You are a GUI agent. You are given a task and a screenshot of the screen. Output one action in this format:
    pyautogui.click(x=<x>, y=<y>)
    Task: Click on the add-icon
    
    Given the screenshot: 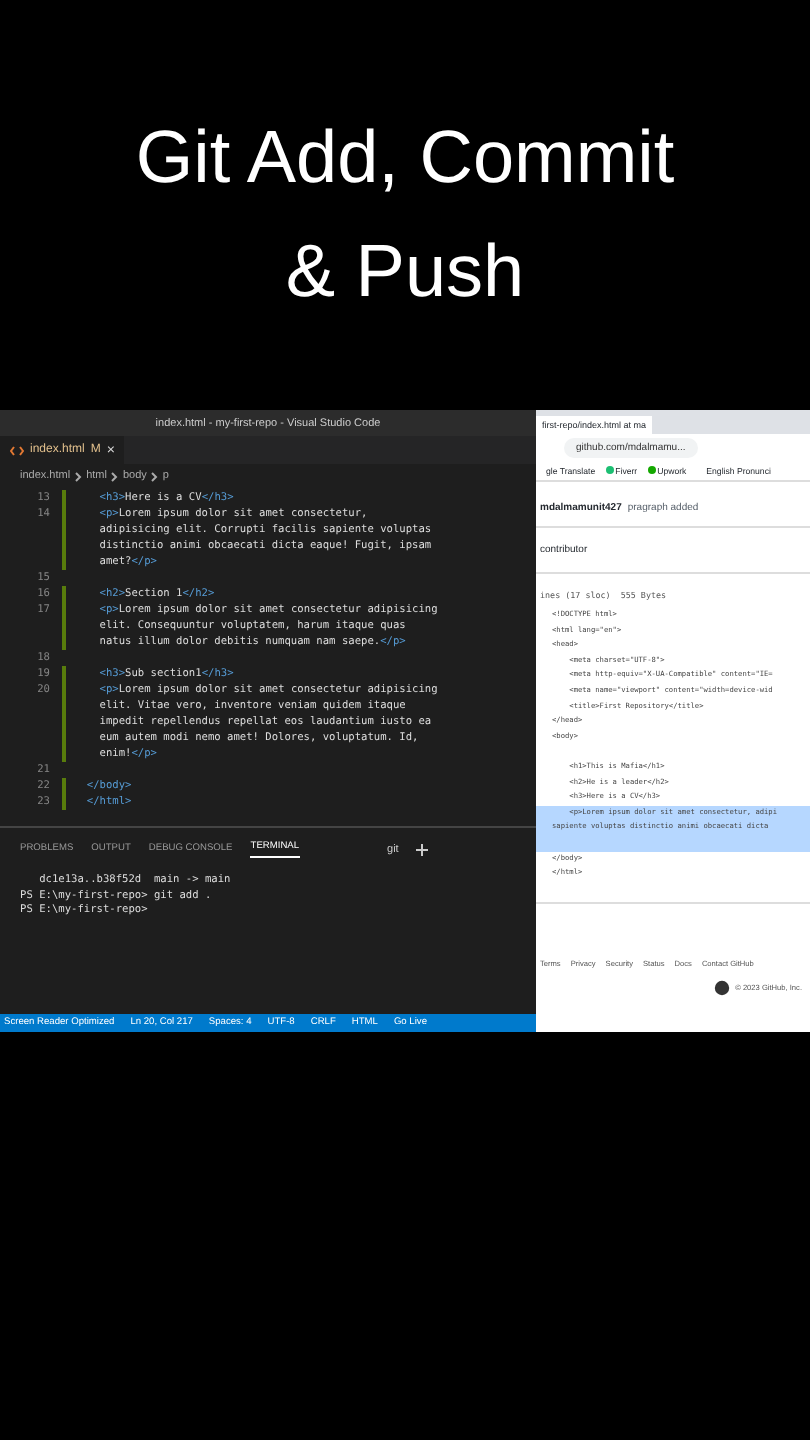 What is the action you would take?
    pyautogui.click(x=422, y=850)
    